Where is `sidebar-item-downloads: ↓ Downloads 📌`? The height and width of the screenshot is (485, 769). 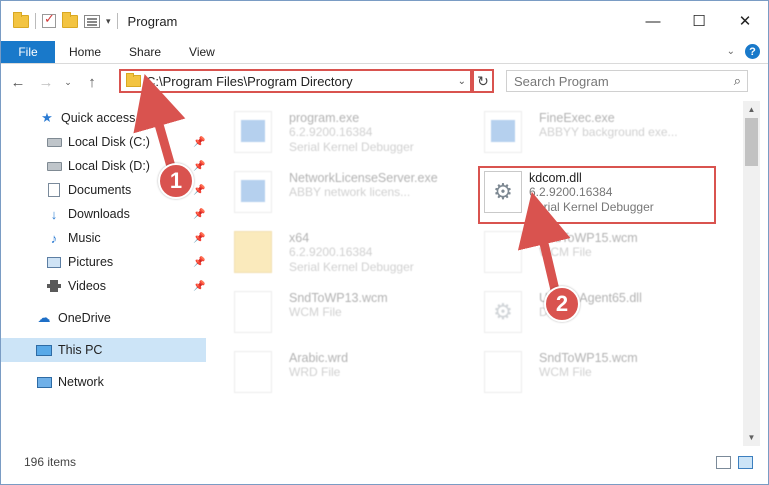 sidebar-item-downloads: ↓ Downloads 📌 is located at coordinates (103, 214).